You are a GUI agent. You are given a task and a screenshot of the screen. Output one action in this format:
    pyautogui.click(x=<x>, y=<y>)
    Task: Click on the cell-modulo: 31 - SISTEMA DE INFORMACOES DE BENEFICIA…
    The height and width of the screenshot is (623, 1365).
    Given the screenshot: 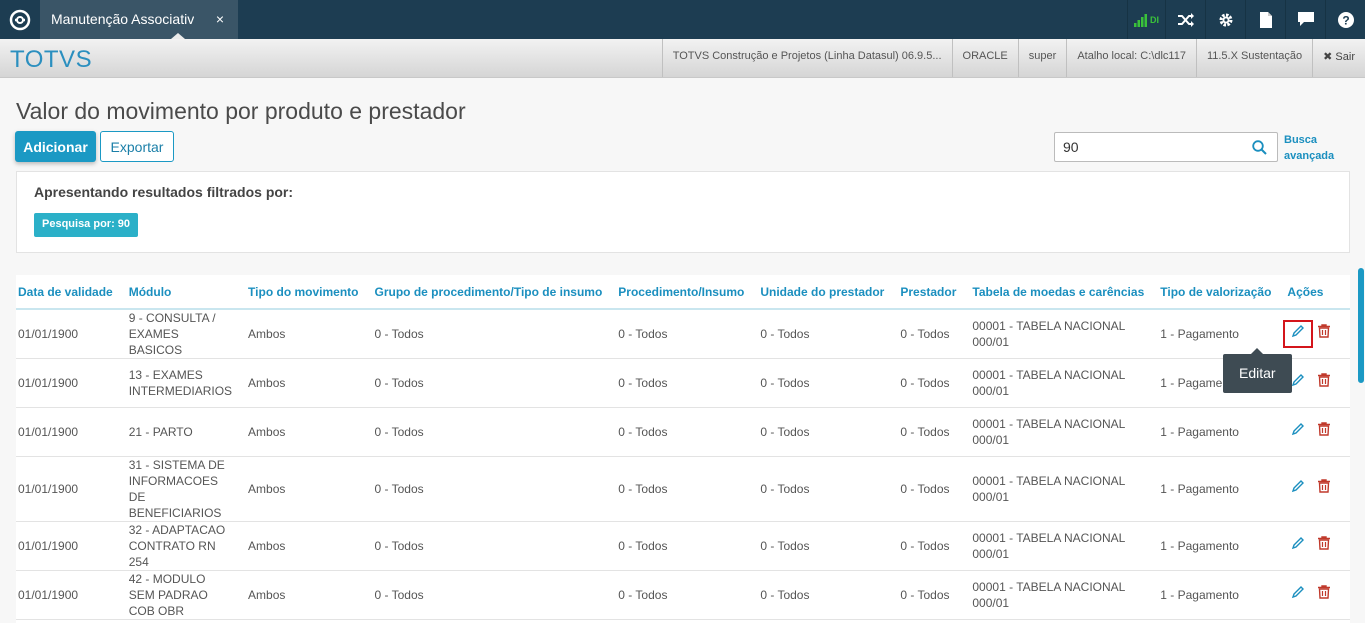 What is the action you would take?
    pyautogui.click(x=180, y=489)
    